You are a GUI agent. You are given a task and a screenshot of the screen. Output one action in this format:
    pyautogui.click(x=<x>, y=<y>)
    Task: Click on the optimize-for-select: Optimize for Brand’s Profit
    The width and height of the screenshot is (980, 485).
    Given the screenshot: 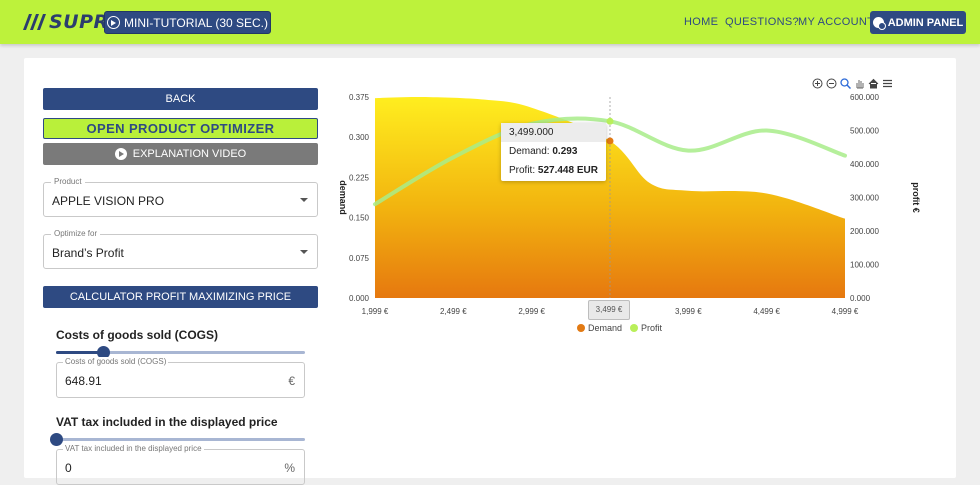 What is the action you would take?
    pyautogui.click(x=180, y=249)
    